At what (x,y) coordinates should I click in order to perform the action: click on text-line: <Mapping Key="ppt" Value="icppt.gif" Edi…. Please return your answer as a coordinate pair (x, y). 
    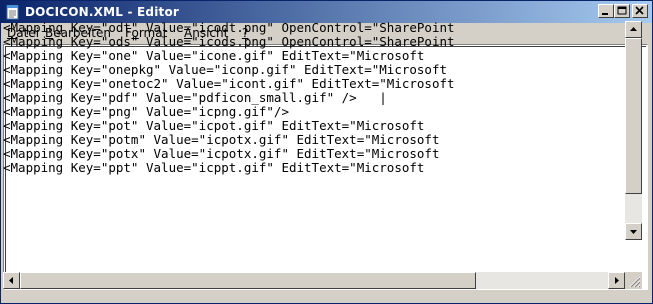
    Looking at the image, I should click on (214, 167).